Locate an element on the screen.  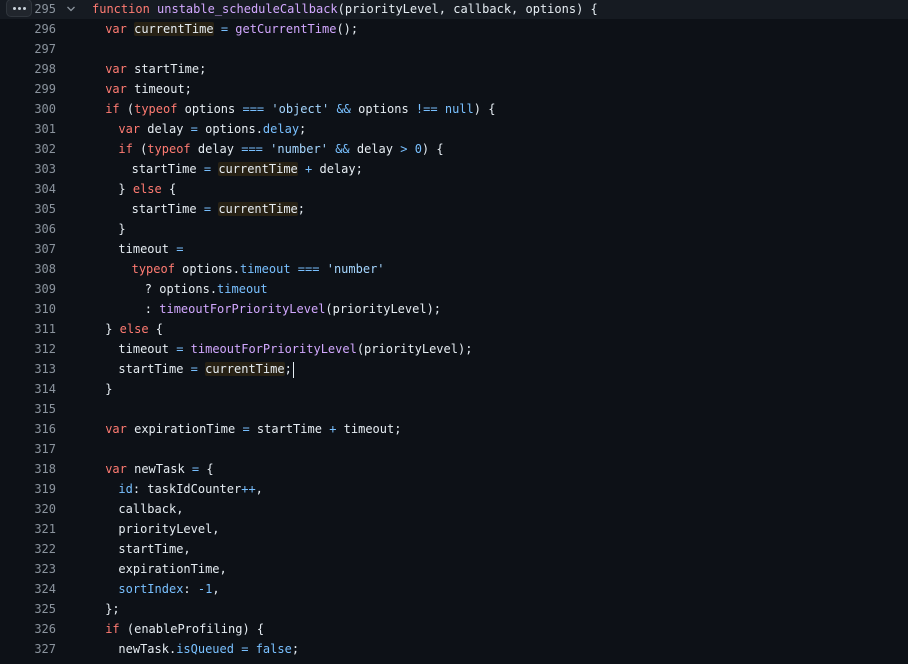
code-line: 324 sortIndex: -1, is located at coordinates (454, 589).